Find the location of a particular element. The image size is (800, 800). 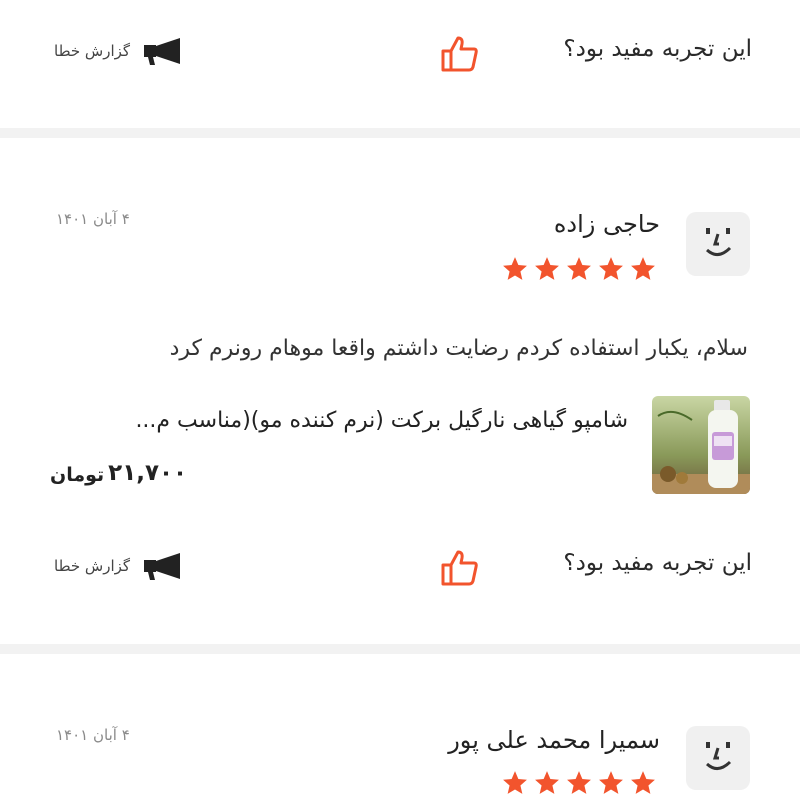

reviewer-name: سمیرا محمد علی پور is located at coordinates (554, 740).